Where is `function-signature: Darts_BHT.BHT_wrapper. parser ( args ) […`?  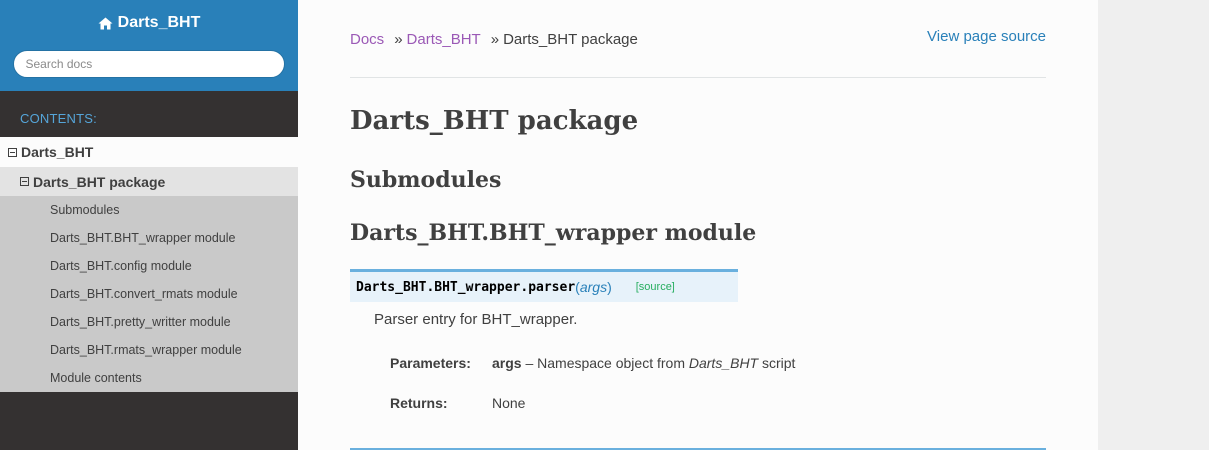
function-signature: Darts_BHT.BHT_wrapper. parser ( args ) [… is located at coordinates (544, 285).